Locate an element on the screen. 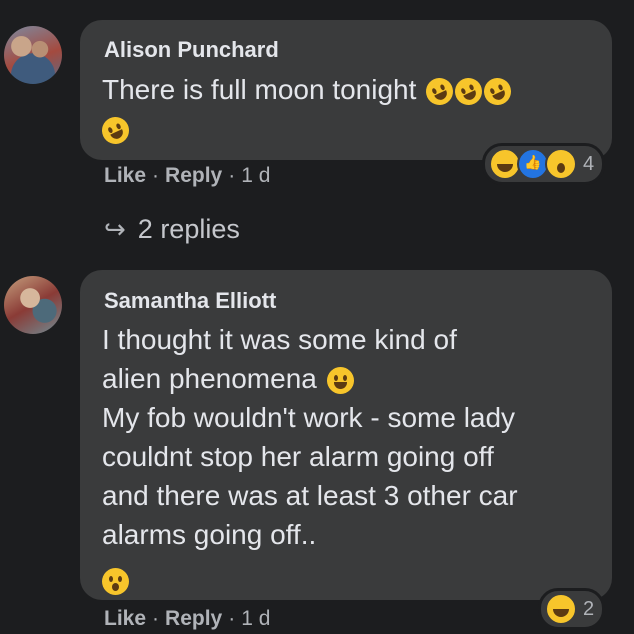 Image resolution: width=634 pixels, height=634 pixels. replies-count-label: 2 replies is located at coordinates (188, 229).